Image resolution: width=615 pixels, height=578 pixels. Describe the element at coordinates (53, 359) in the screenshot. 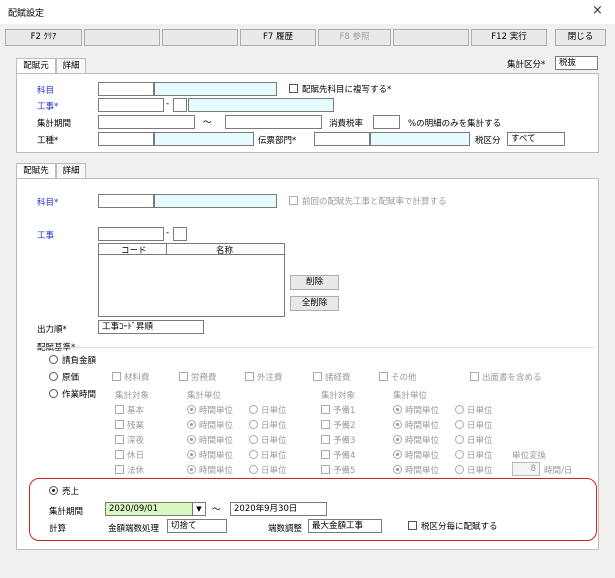

I see `basis-contract-radio` at that location.